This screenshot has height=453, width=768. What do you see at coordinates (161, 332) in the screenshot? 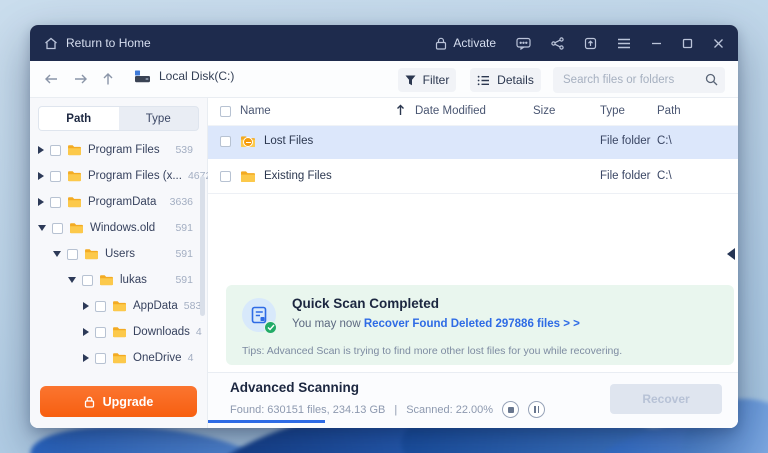
I see `tree-item-label: Downloads` at bounding box center [161, 332].